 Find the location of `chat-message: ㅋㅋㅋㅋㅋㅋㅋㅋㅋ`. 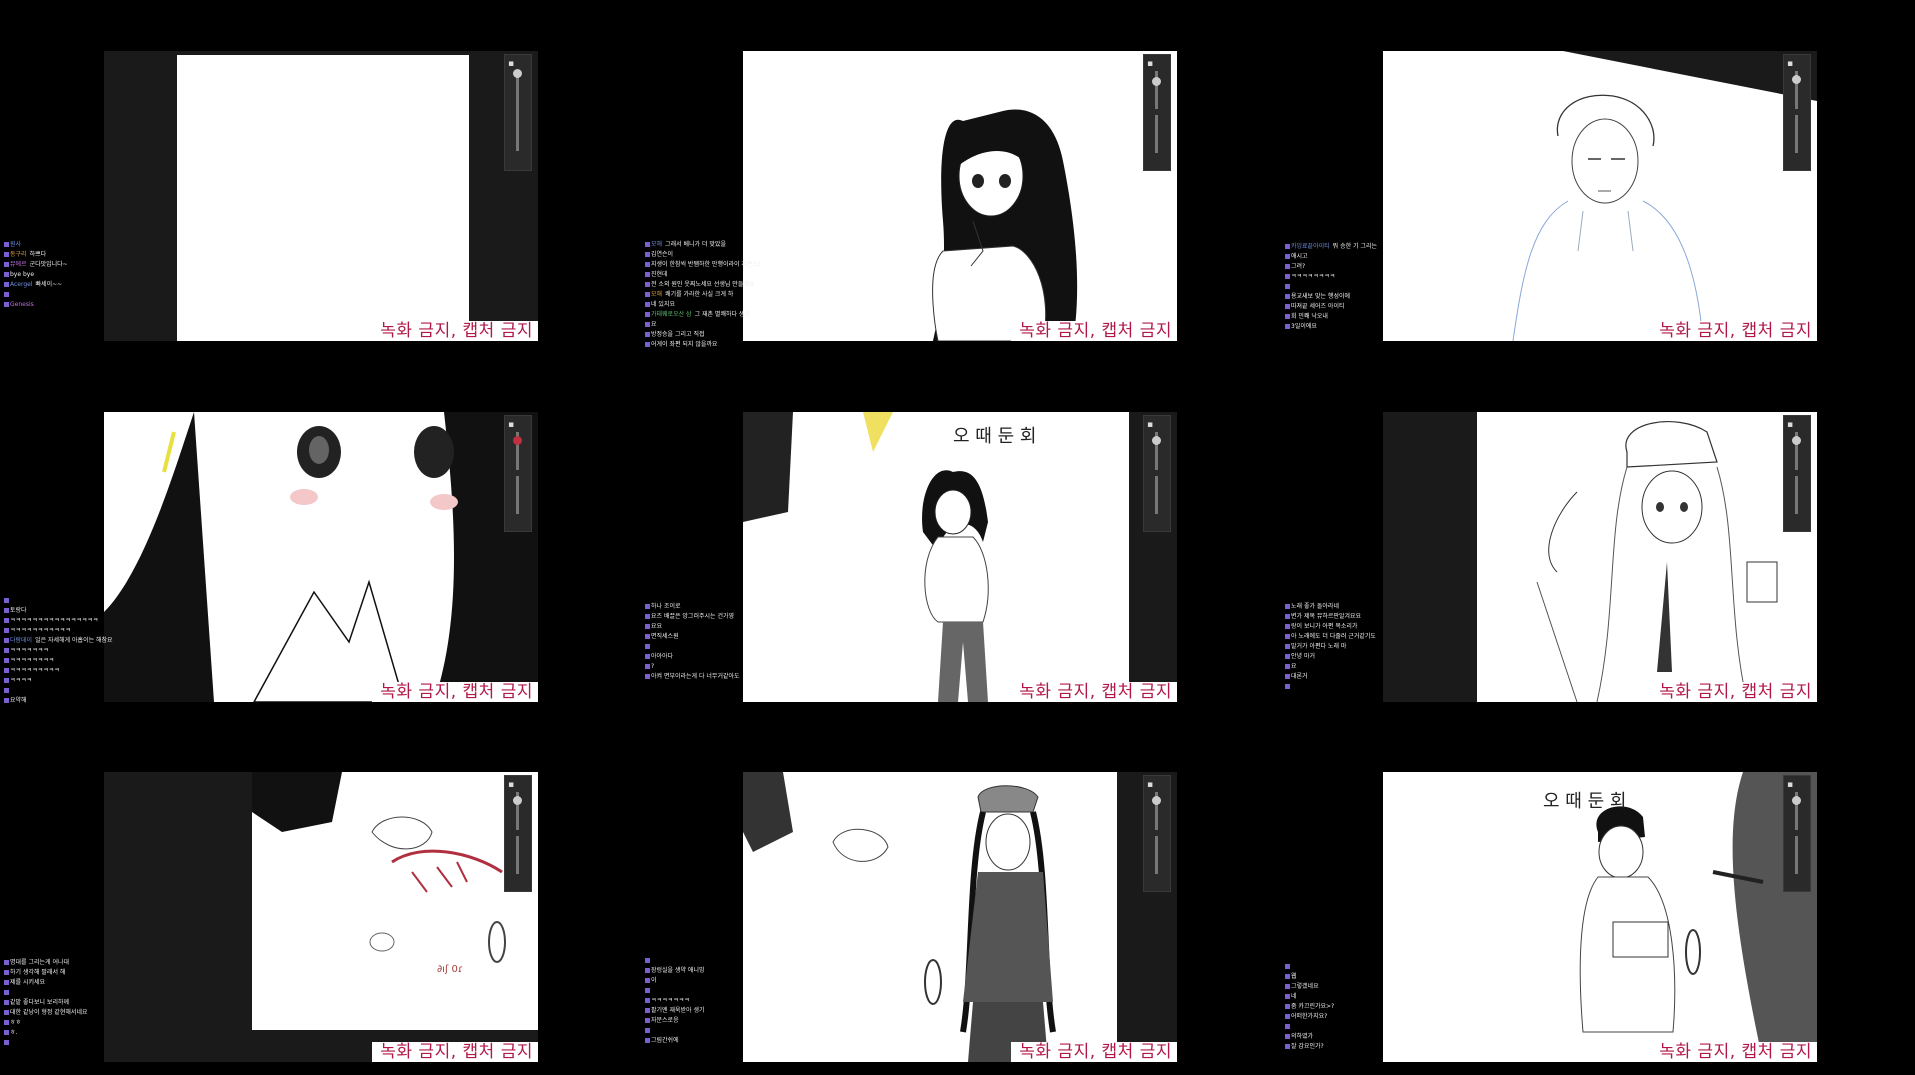

chat-message: ㅋㅋㅋㅋㅋㅋㅋㅋㅋ is located at coordinates (61, 670).